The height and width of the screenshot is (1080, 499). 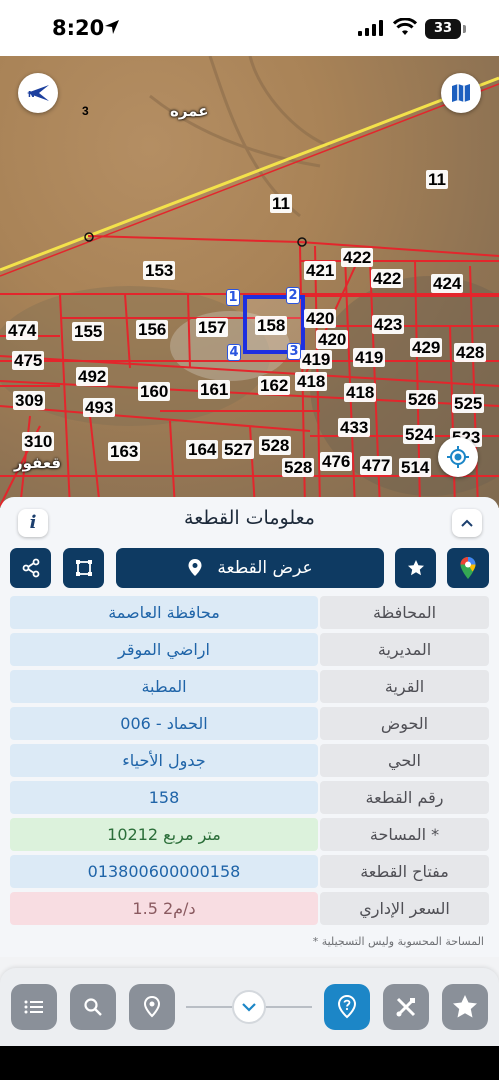 What do you see at coordinates (404, 871) in the screenshot?
I see `info-row-label: مفتاح القطعة` at bounding box center [404, 871].